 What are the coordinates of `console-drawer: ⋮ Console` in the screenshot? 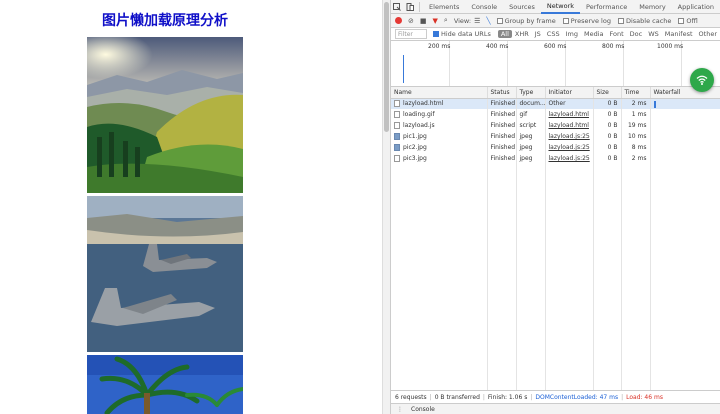 It's located at (555, 408).